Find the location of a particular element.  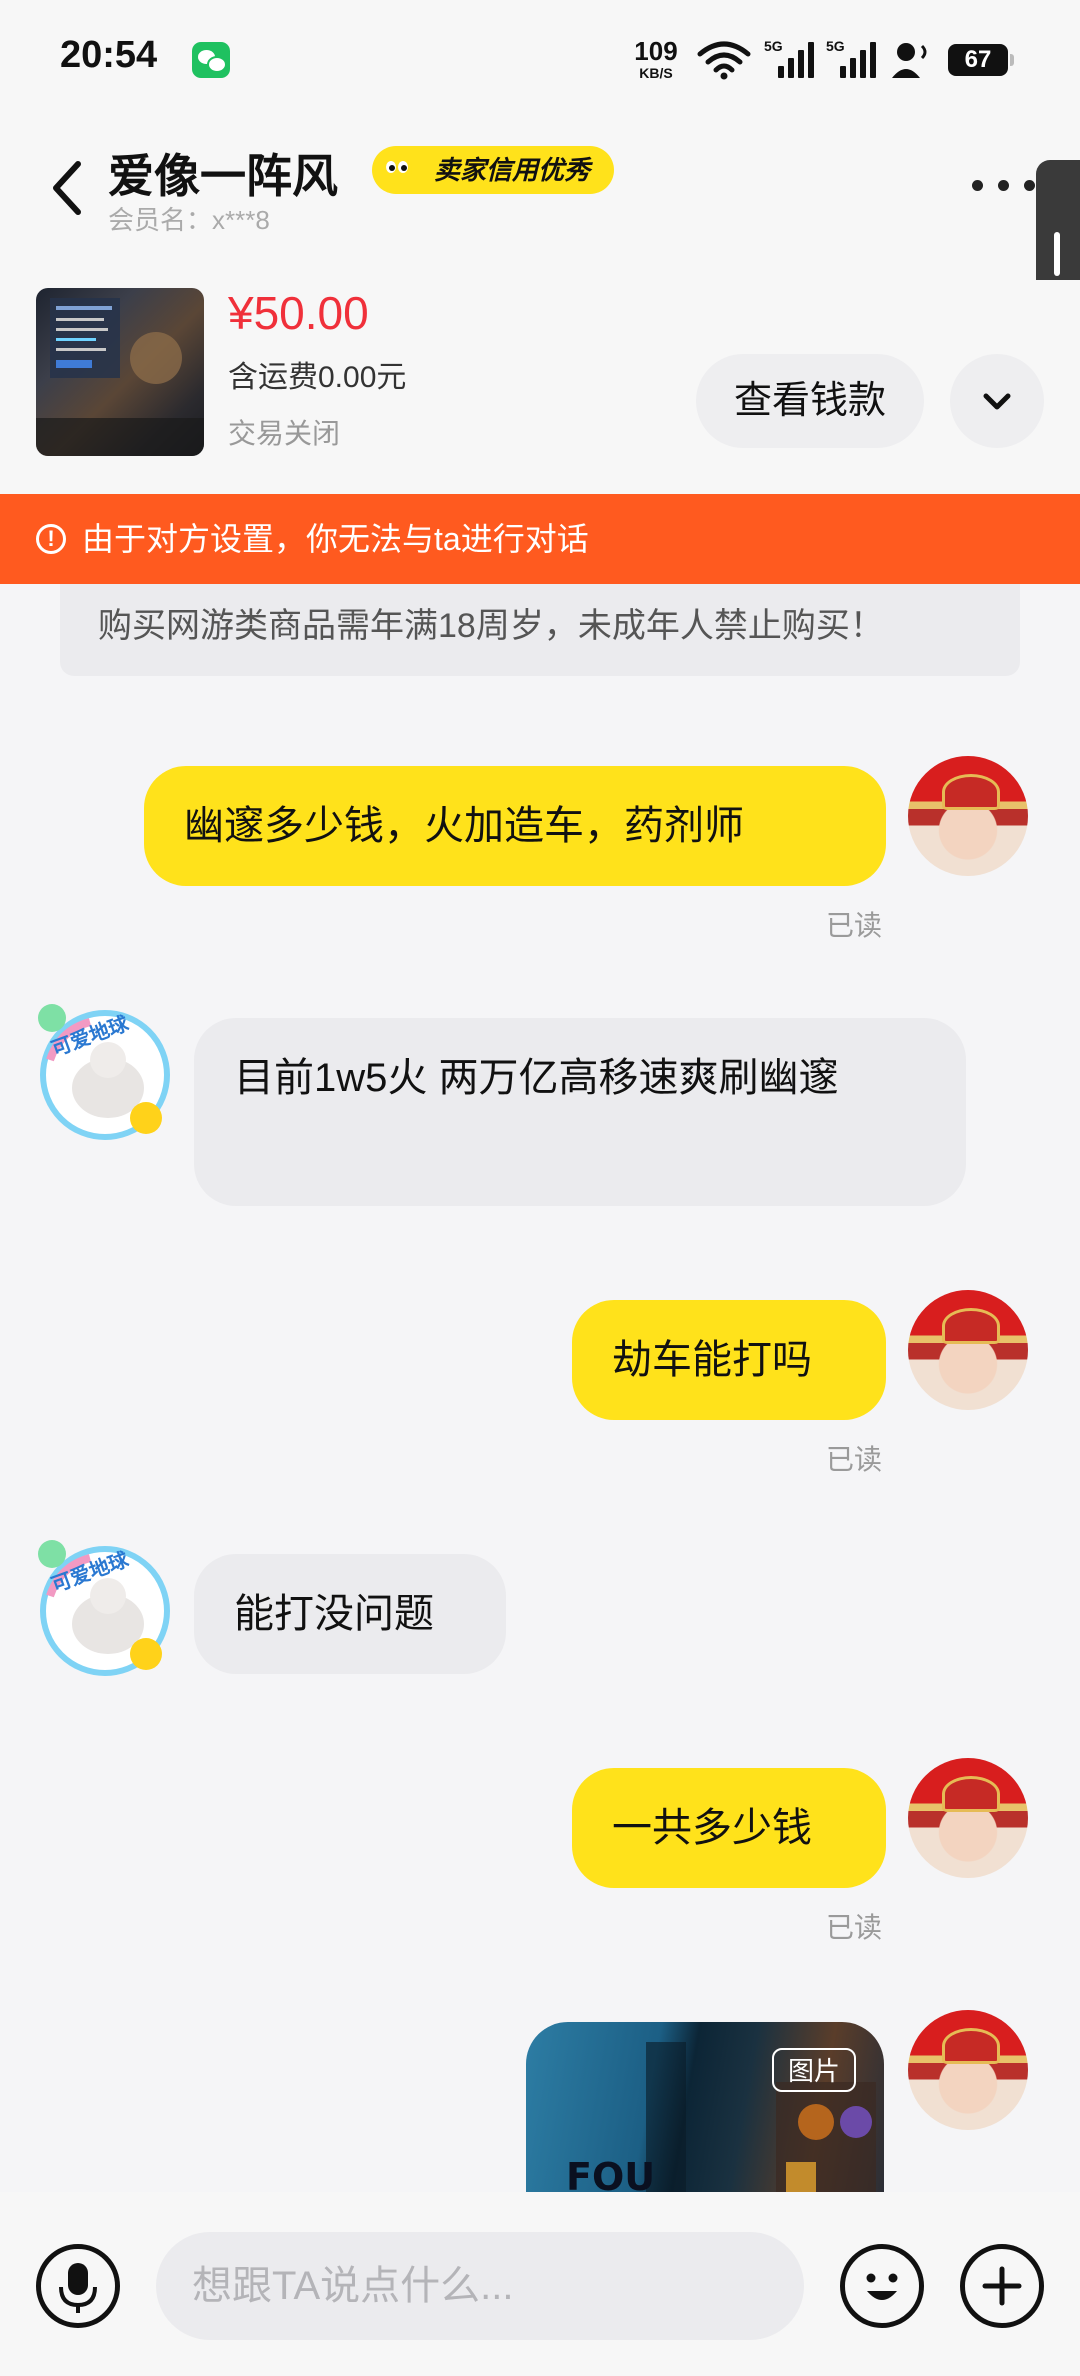

page-title: 爱像一阵风 is located at coordinates (223, 176).